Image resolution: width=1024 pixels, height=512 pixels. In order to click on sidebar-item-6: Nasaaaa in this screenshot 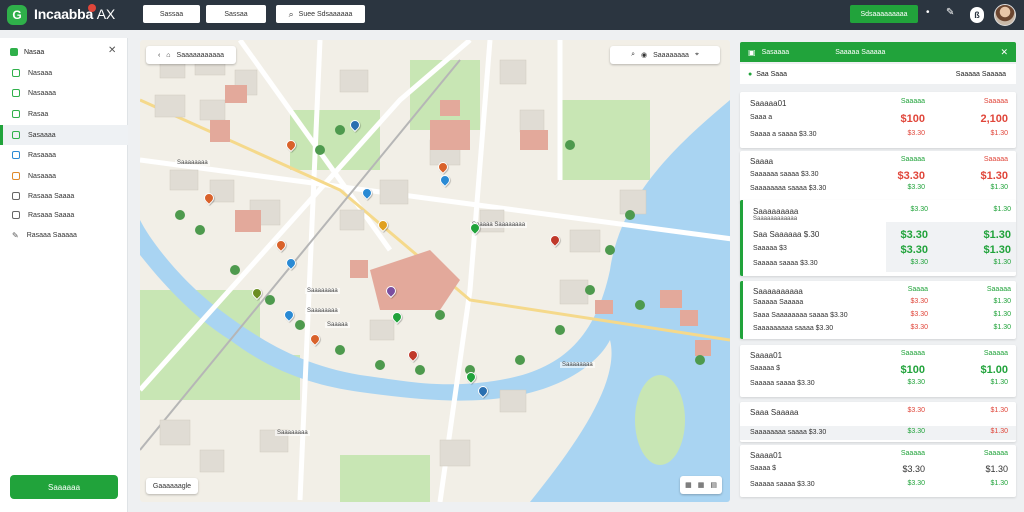, I will do `click(64, 176)`.